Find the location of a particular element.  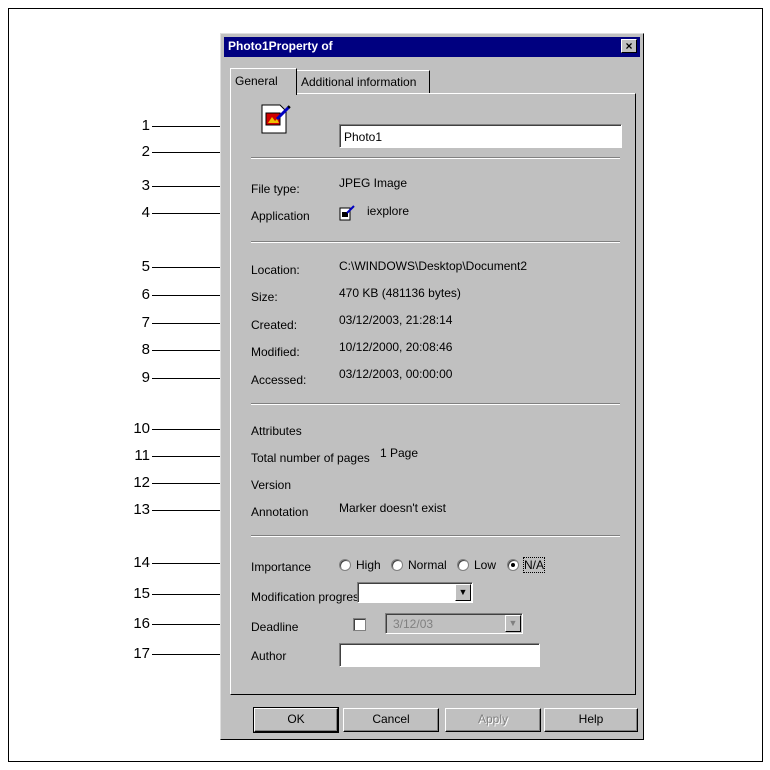

callout-number: 15 is located at coordinates (141, 593).